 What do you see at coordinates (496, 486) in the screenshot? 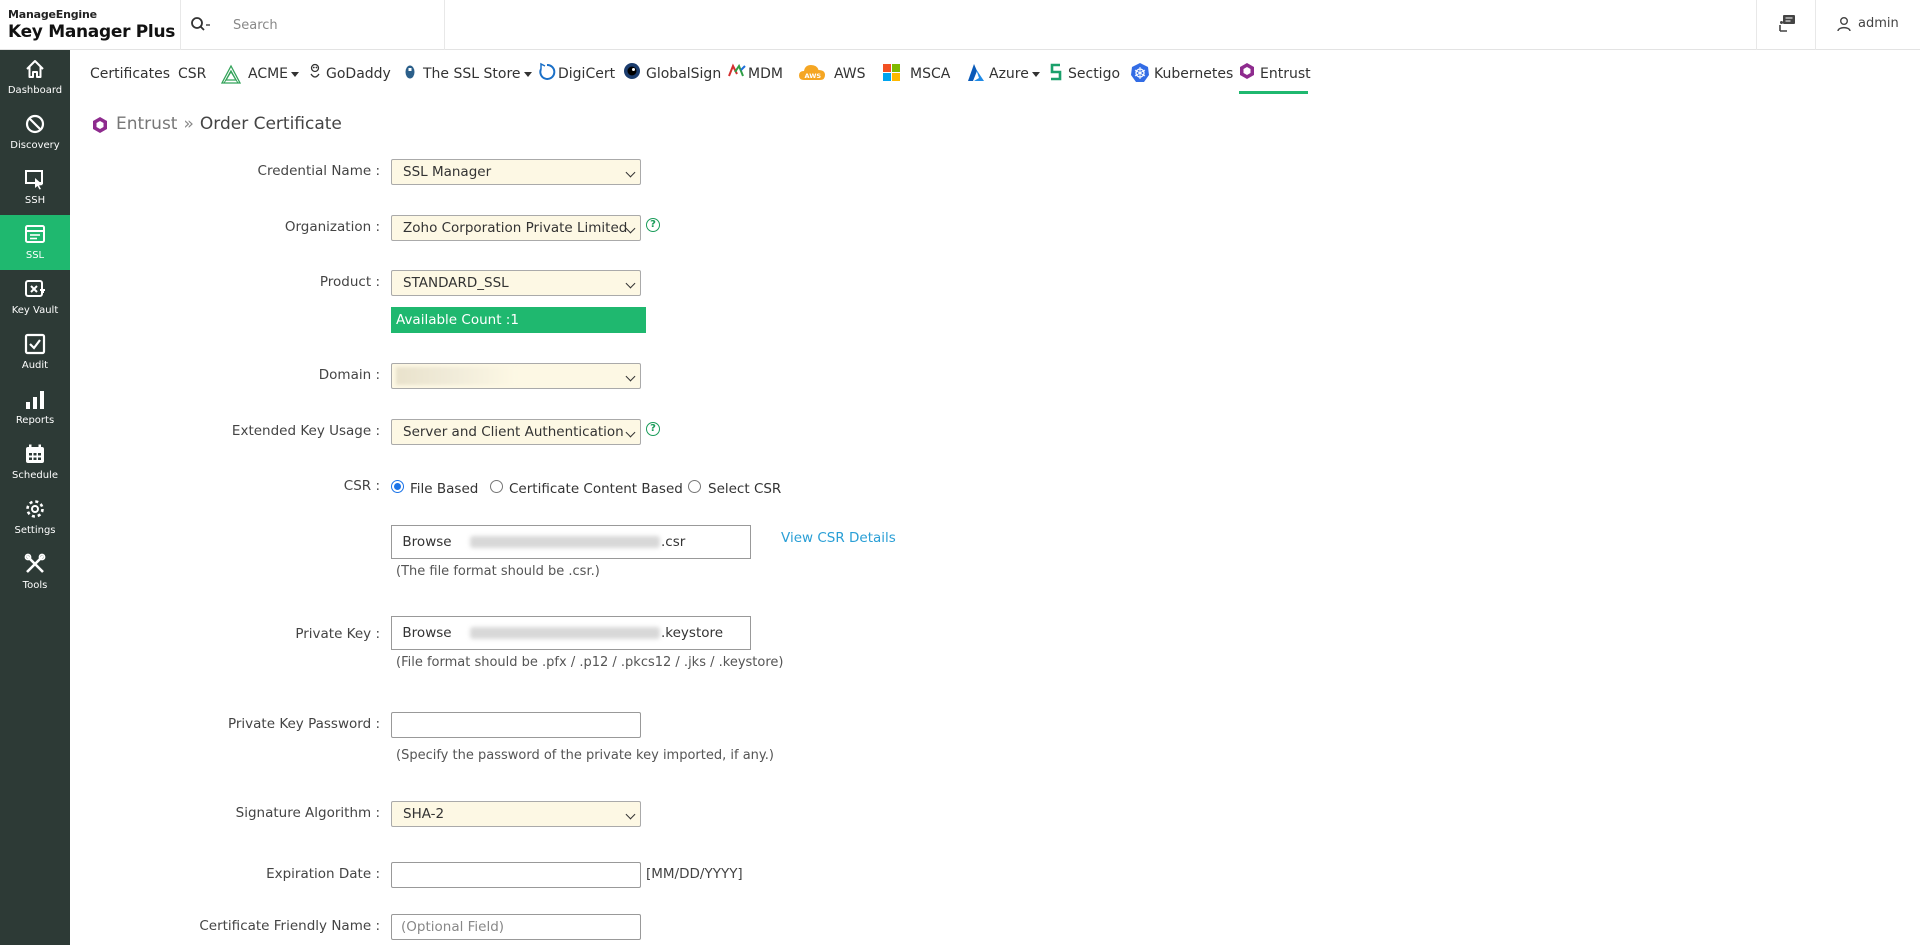
I see `csr-content-based-radio` at bounding box center [496, 486].